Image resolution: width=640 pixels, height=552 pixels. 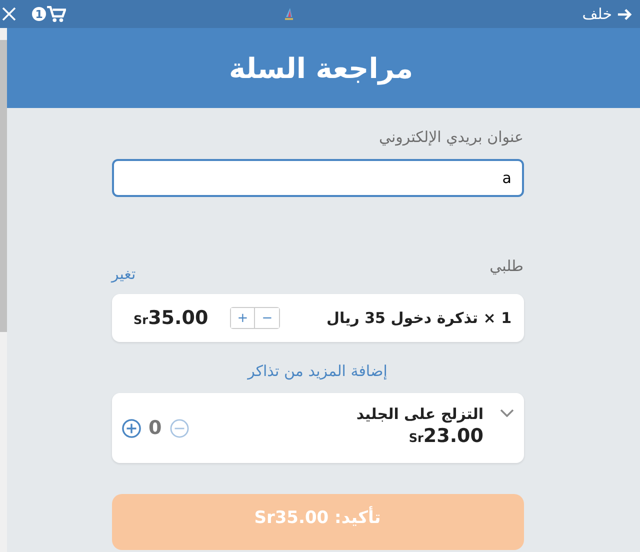 What do you see at coordinates (56, 14) in the screenshot?
I see `cart-icon` at bounding box center [56, 14].